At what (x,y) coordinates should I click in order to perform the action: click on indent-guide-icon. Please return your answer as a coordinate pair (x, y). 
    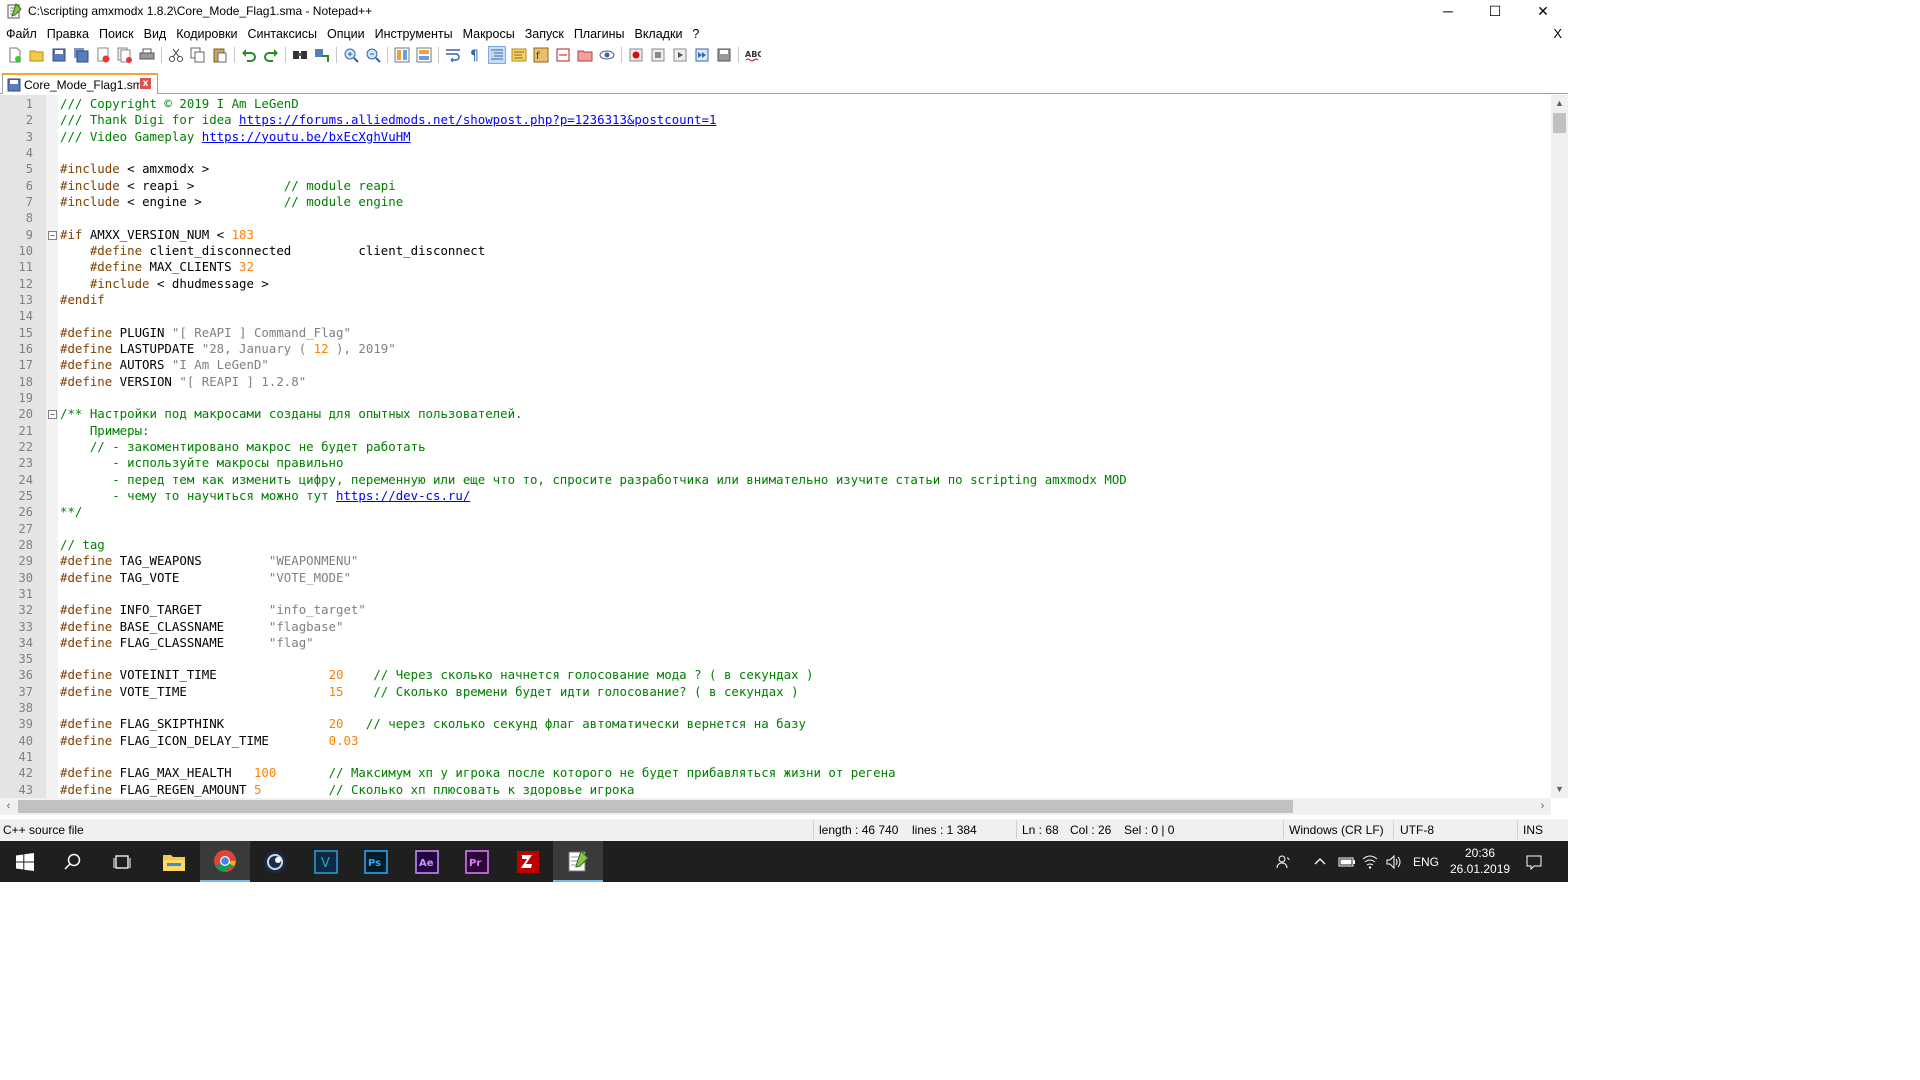
    Looking at the image, I should click on (497, 55).